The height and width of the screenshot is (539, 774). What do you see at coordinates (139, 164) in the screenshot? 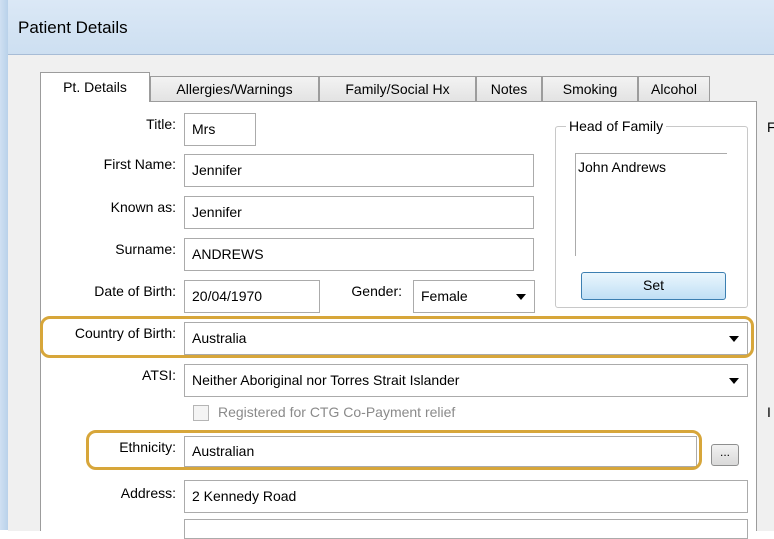
I see `first-name-label: First Name:` at bounding box center [139, 164].